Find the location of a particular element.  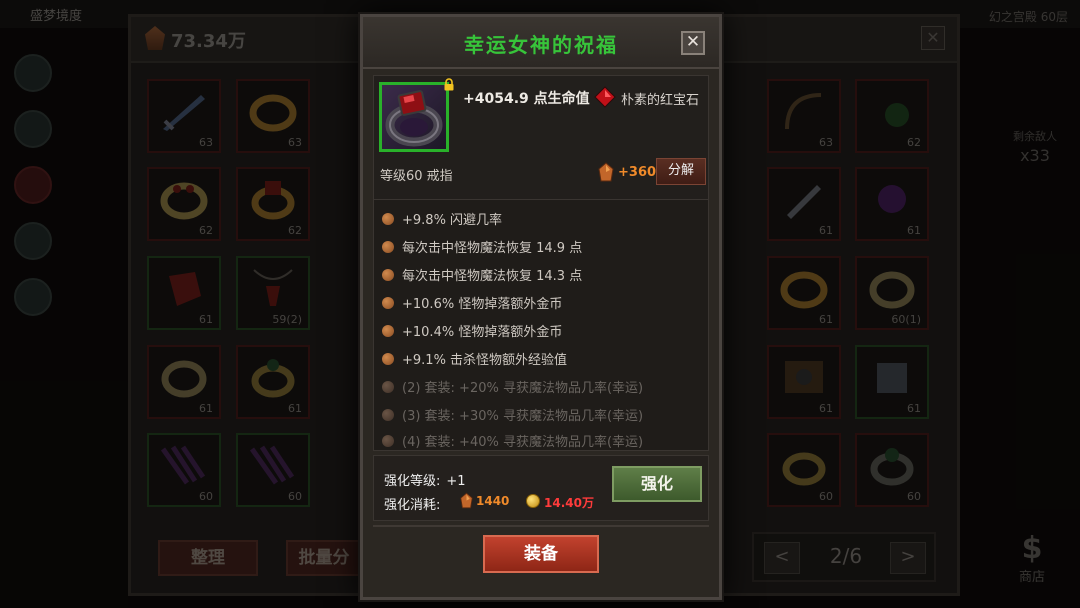

enhance-button: 强化 is located at coordinates (657, 484).